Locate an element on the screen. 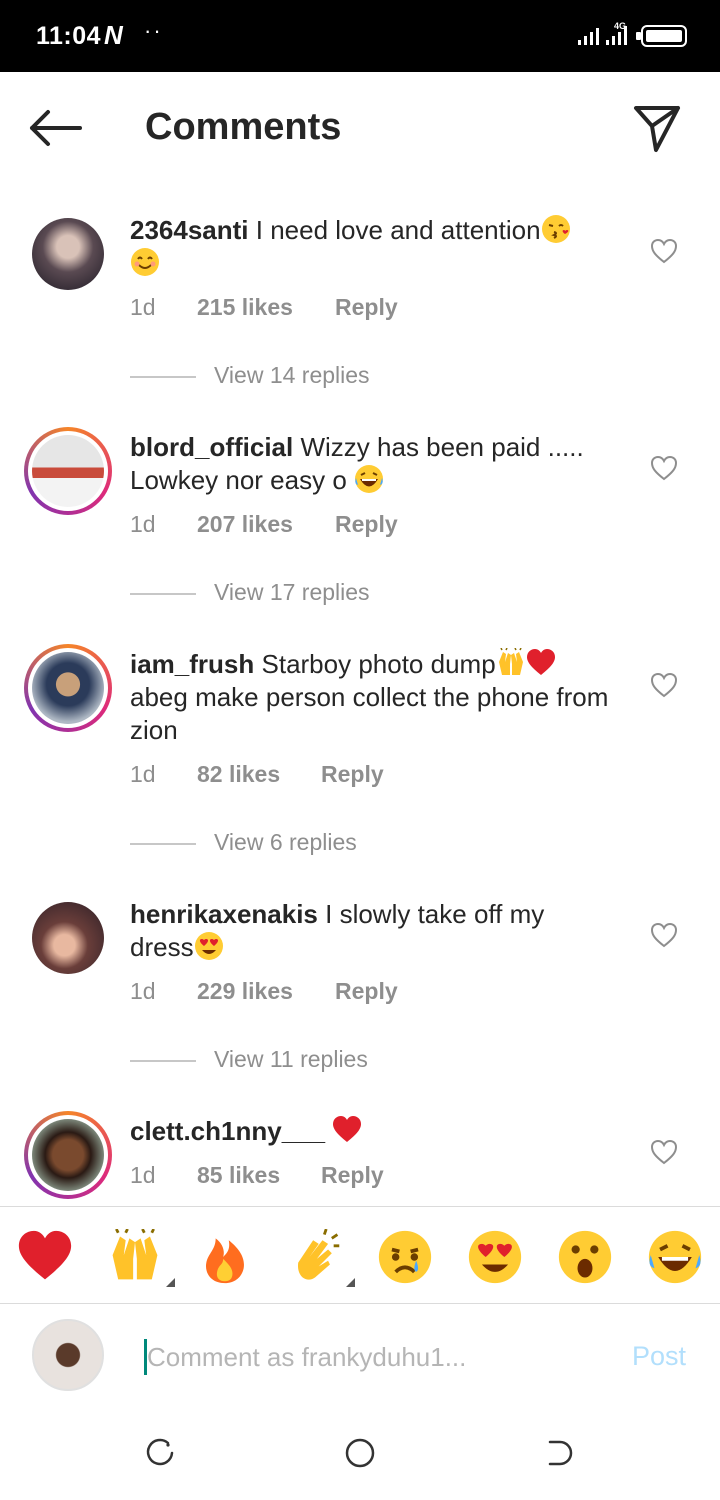 Image resolution: width=720 pixels, height=1500 pixels. crying-face-reaction-icon is located at coordinates (405, 1257).